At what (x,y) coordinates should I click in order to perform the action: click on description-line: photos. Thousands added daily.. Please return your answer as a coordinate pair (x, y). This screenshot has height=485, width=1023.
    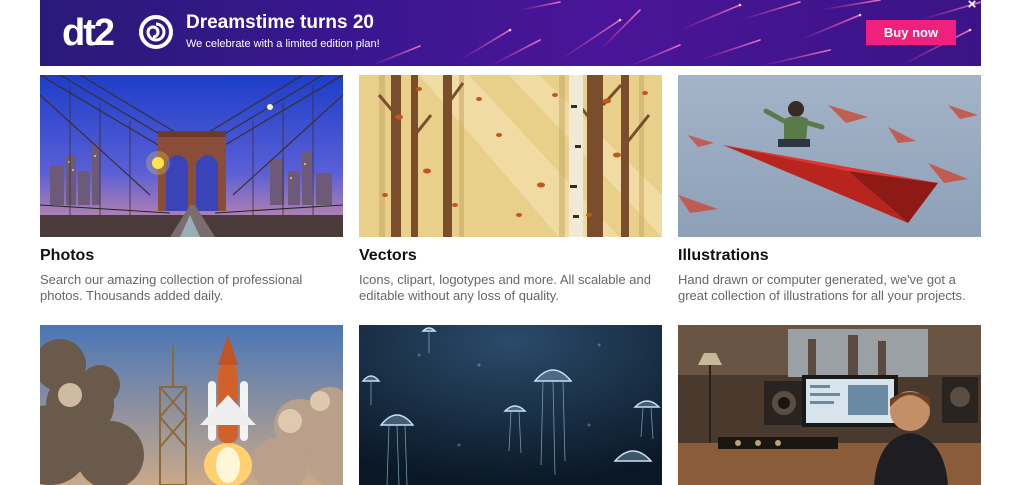
    Looking at the image, I should click on (132, 295).